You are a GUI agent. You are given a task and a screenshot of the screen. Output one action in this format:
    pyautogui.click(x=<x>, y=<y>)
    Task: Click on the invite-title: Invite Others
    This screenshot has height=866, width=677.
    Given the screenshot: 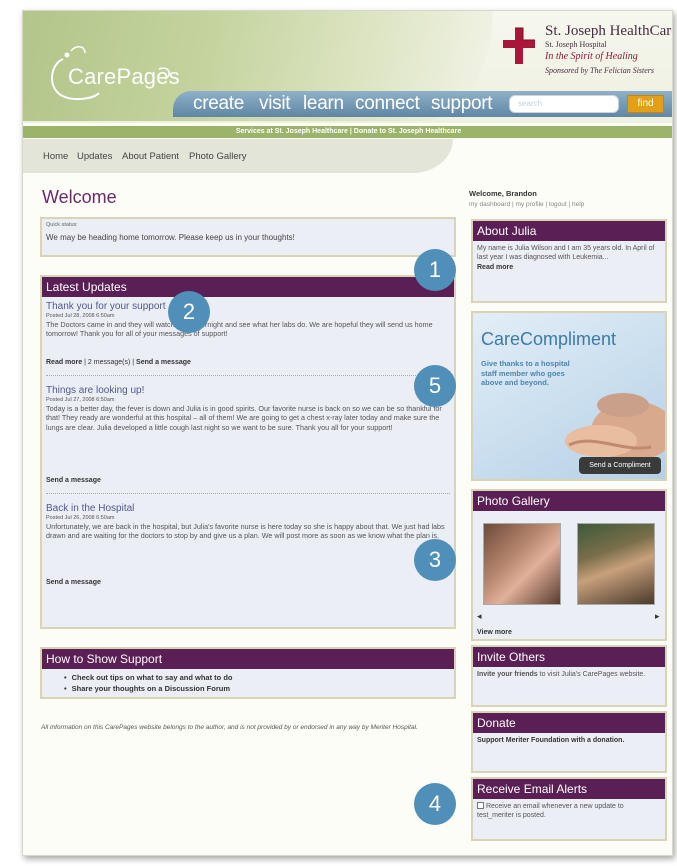 What is the action you would take?
    pyautogui.click(x=569, y=657)
    